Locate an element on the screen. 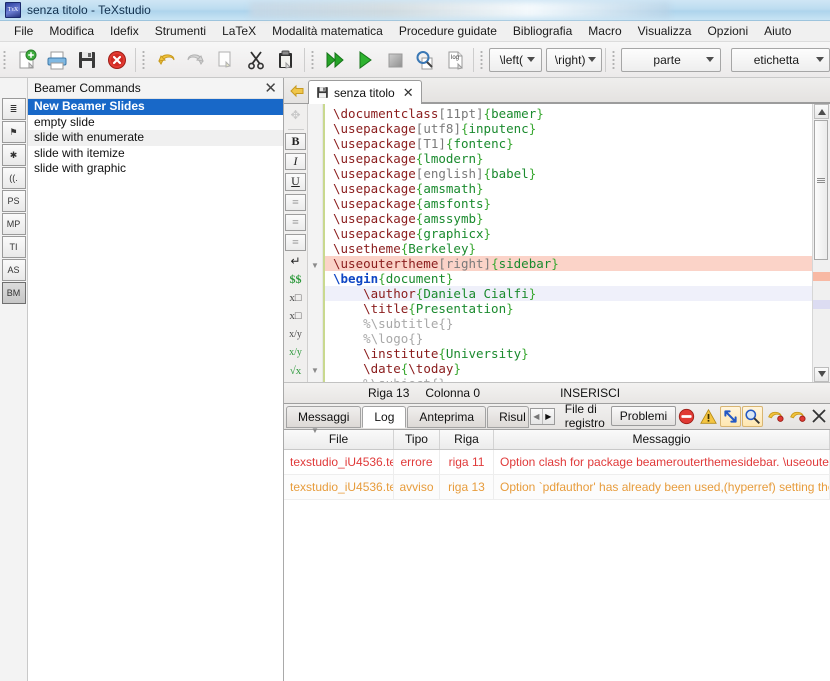  menu-latex: LaTeX is located at coordinates (239, 31).